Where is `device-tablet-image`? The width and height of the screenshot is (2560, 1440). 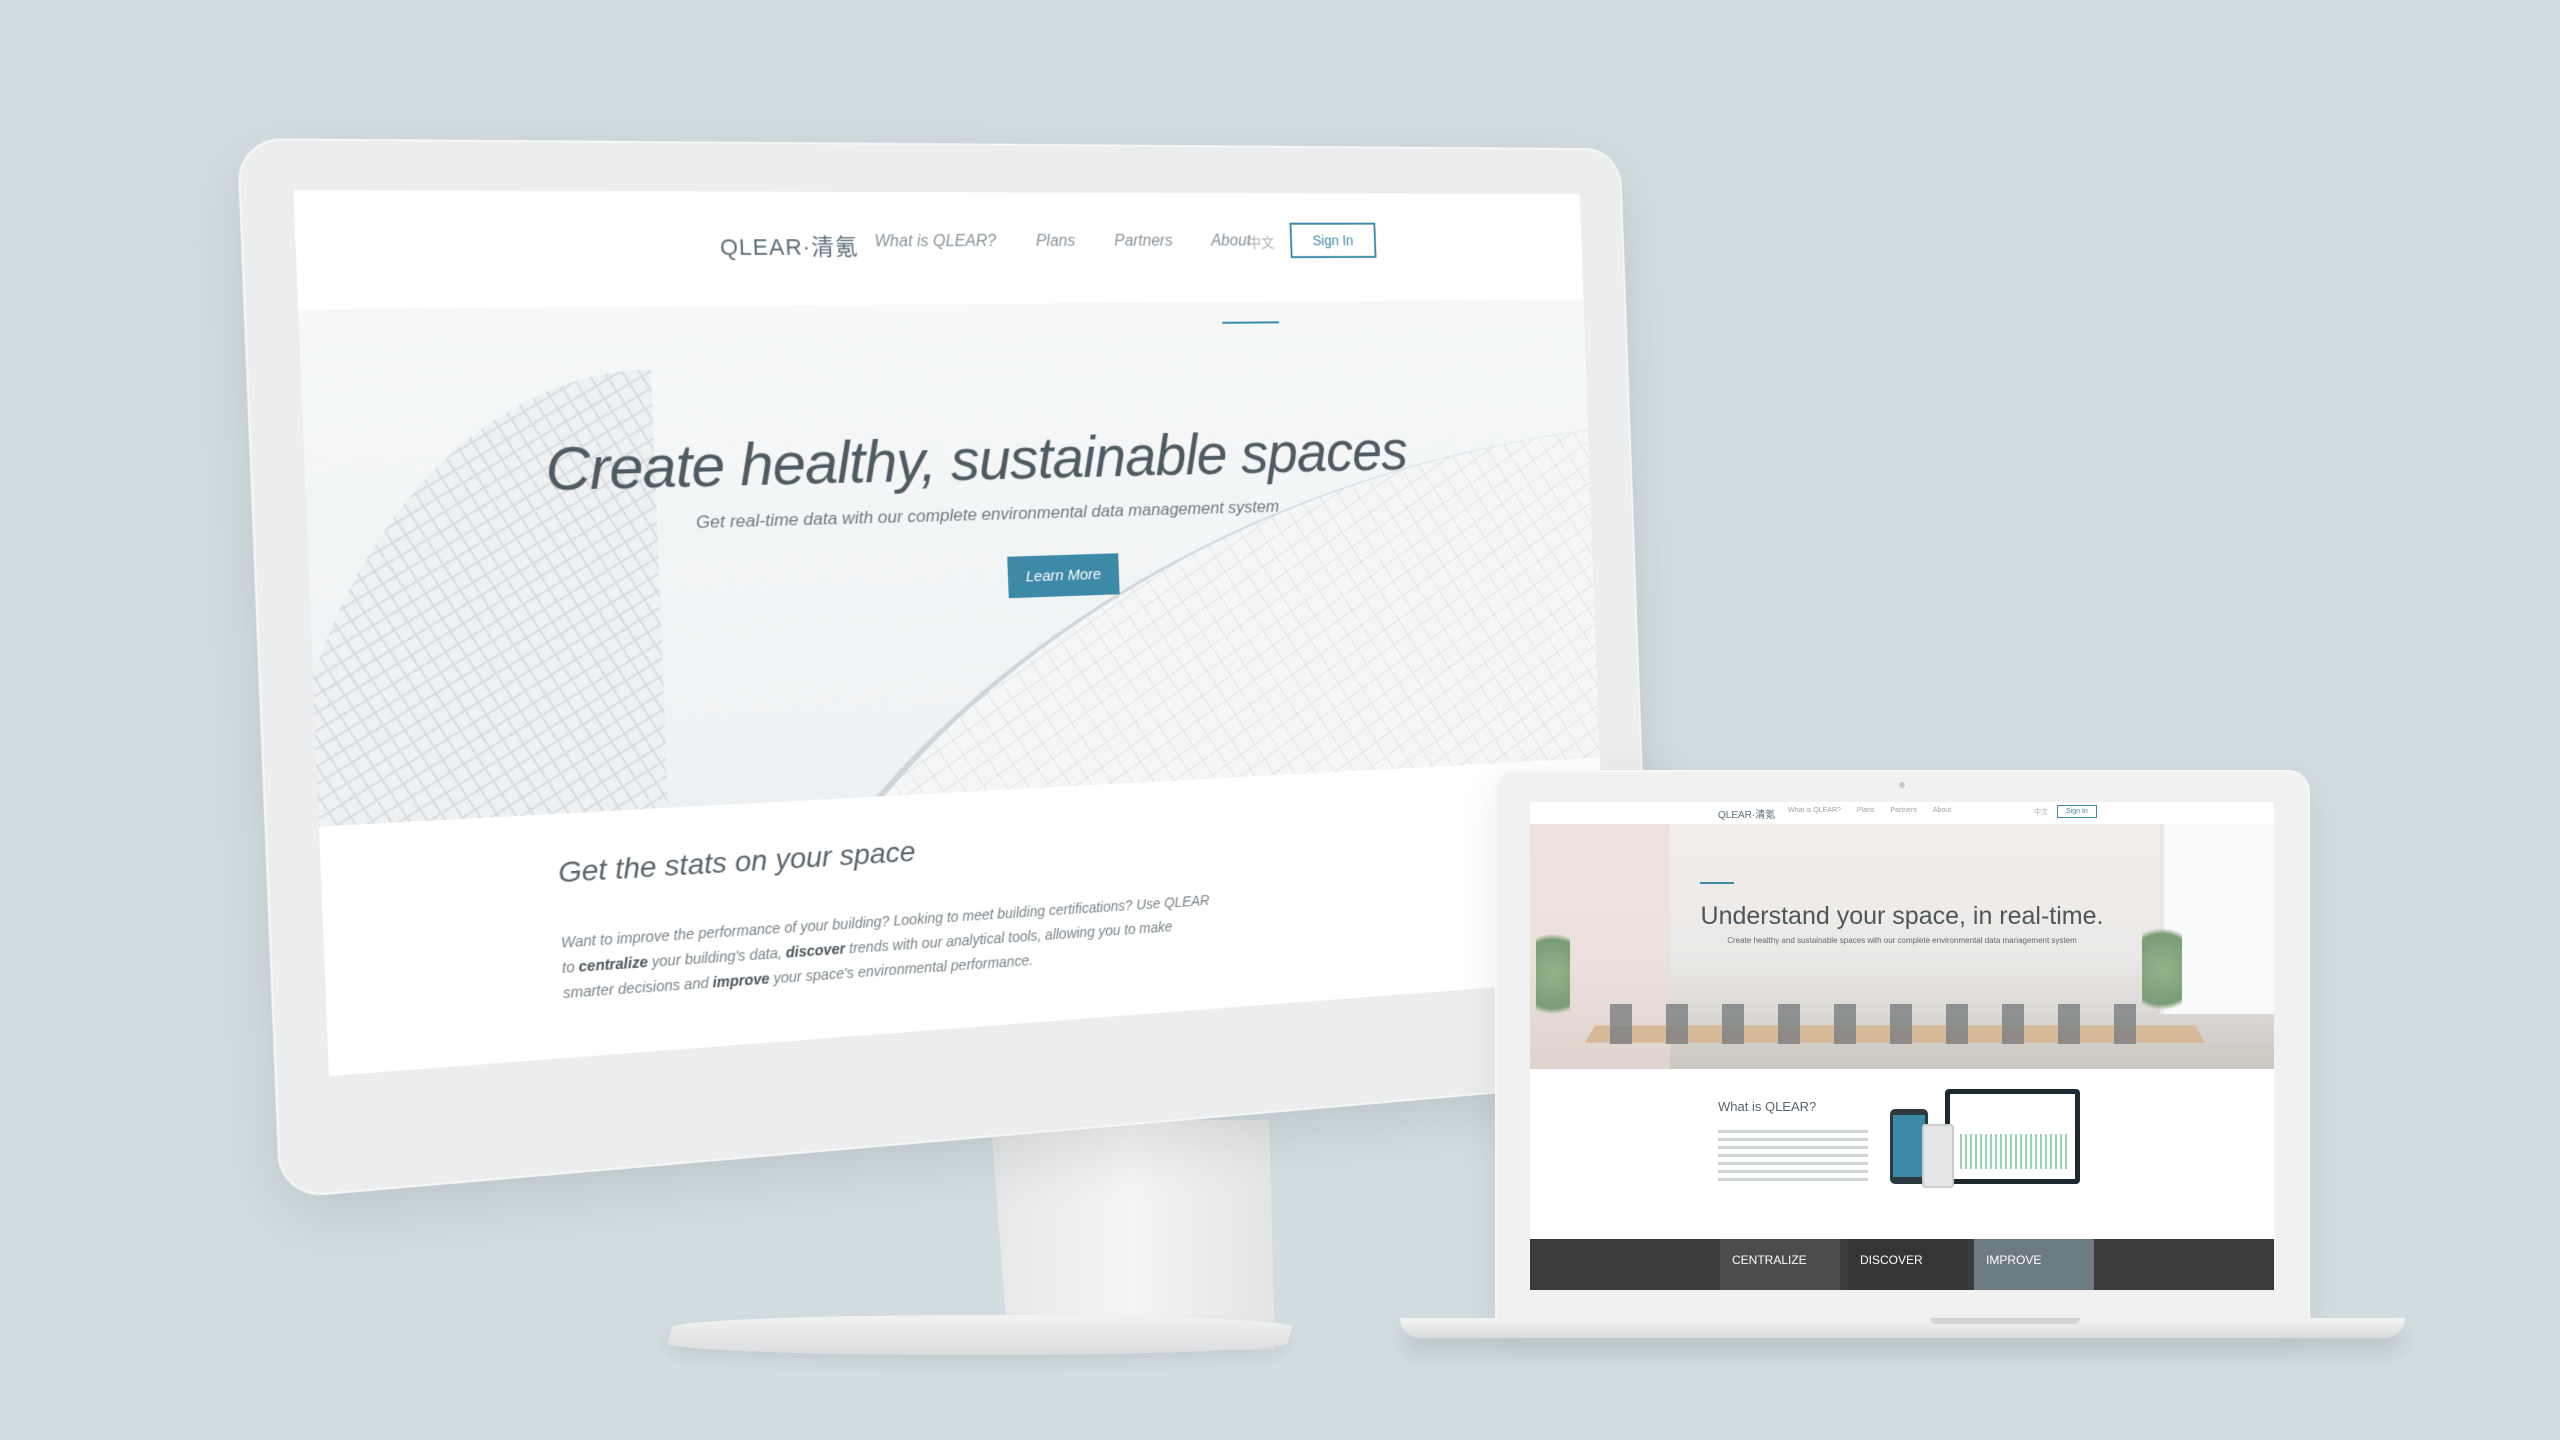 device-tablet-image is located at coordinates (1938, 1156).